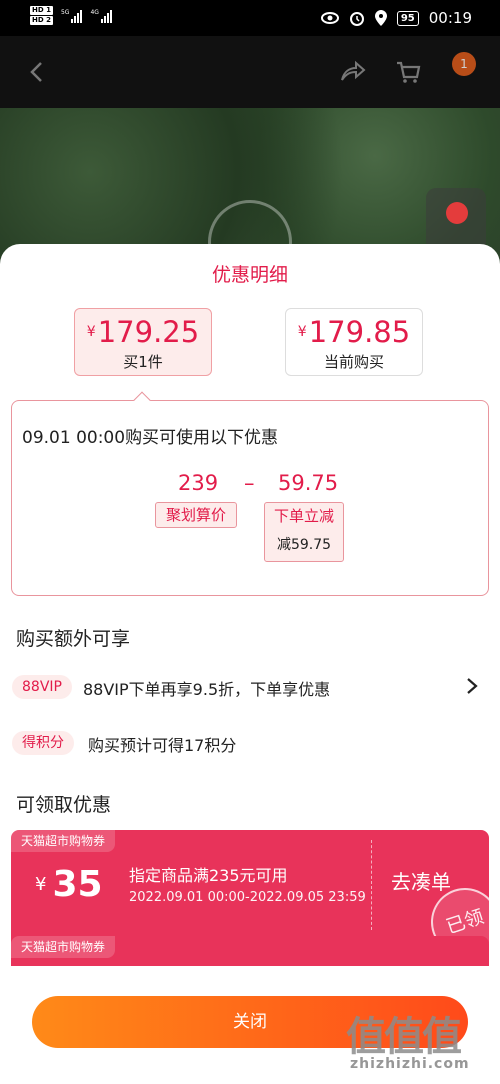 The height and width of the screenshot is (1084, 500). What do you see at coordinates (304, 545) in the screenshot?
I see `discount-tag-detail: 减59.75` at bounding box center [304, 545].